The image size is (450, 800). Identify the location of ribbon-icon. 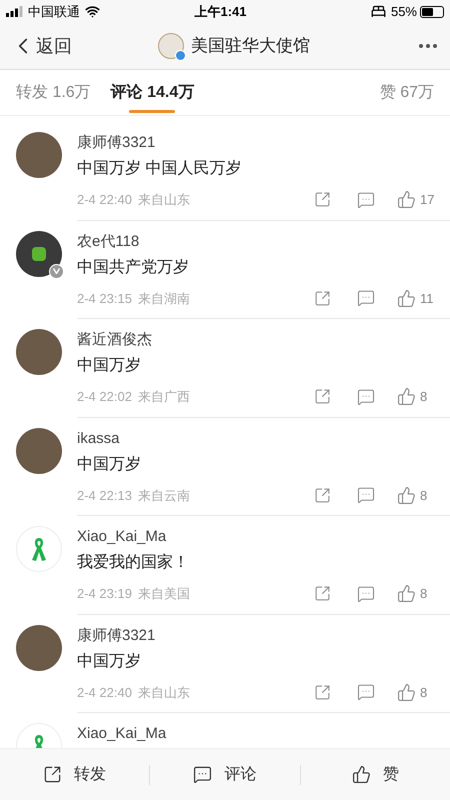
(39, 549).